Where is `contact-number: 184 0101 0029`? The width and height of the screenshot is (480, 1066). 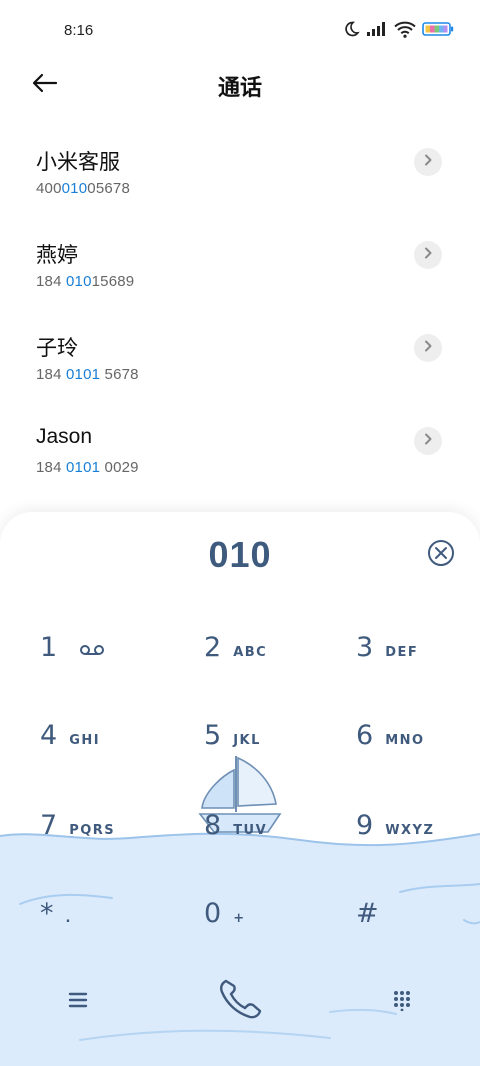
contact-number: 184 0101 0029 is located at coordinates (87, 467).